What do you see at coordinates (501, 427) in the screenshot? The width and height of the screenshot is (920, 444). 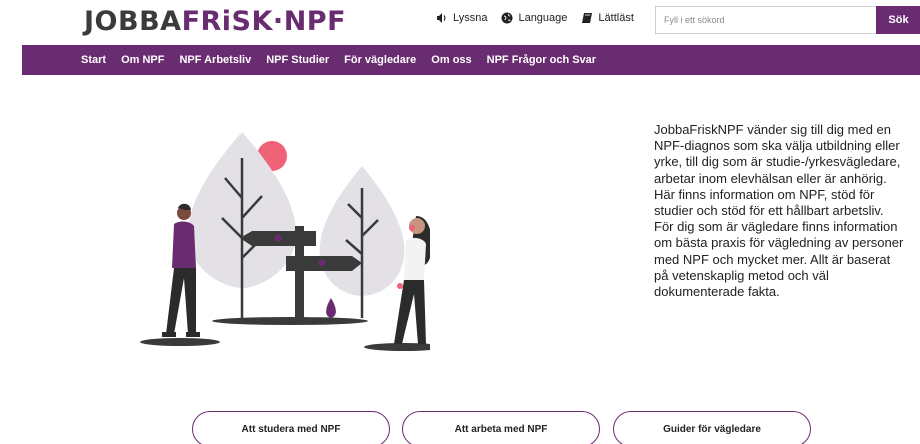 I see `work-with-npf-button: Att arbeta med NPF` at bounding box center [501, 427].